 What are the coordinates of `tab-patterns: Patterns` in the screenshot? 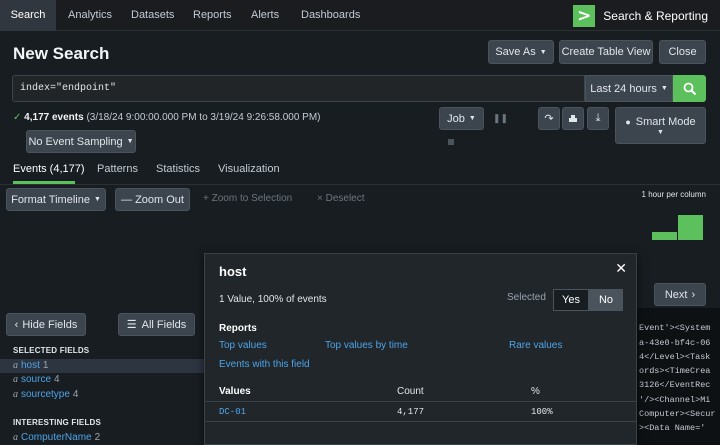 It's located at (117, 169).